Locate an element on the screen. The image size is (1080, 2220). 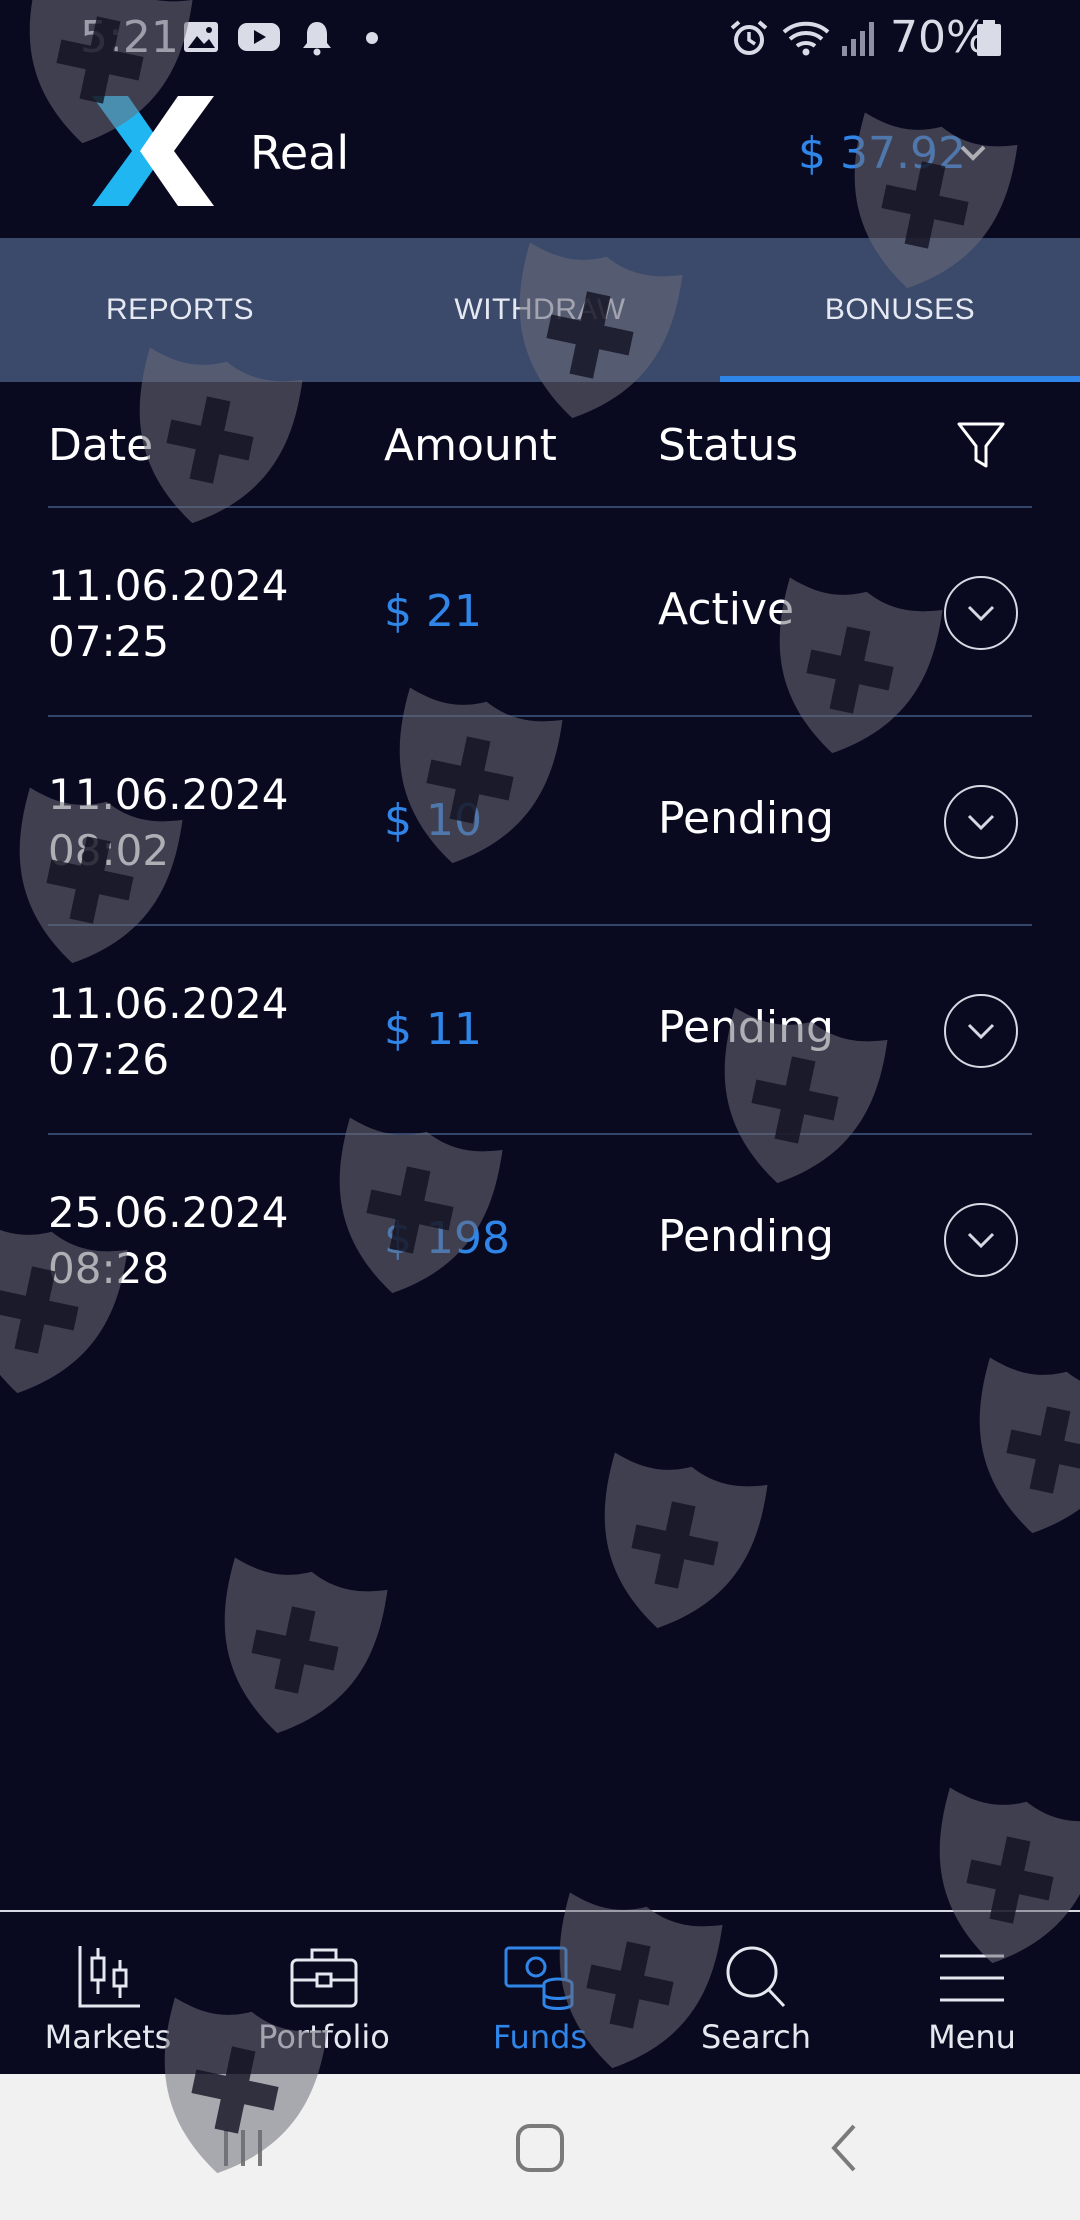
table-row: 25.06.2024 08:28 $ 198 Pending is located at coordinates (540, 1238).